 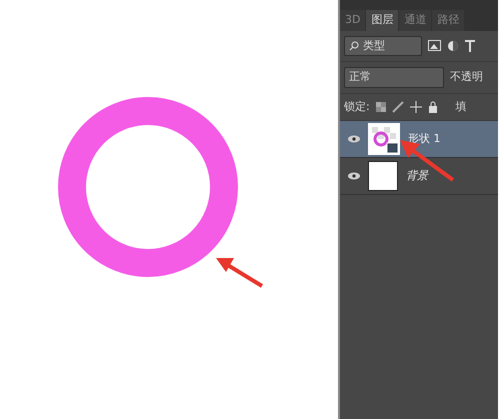 What do you see at coordinates (416, 106) in the screenshot?
I see `move-icon` at bounding box center [416, 106].